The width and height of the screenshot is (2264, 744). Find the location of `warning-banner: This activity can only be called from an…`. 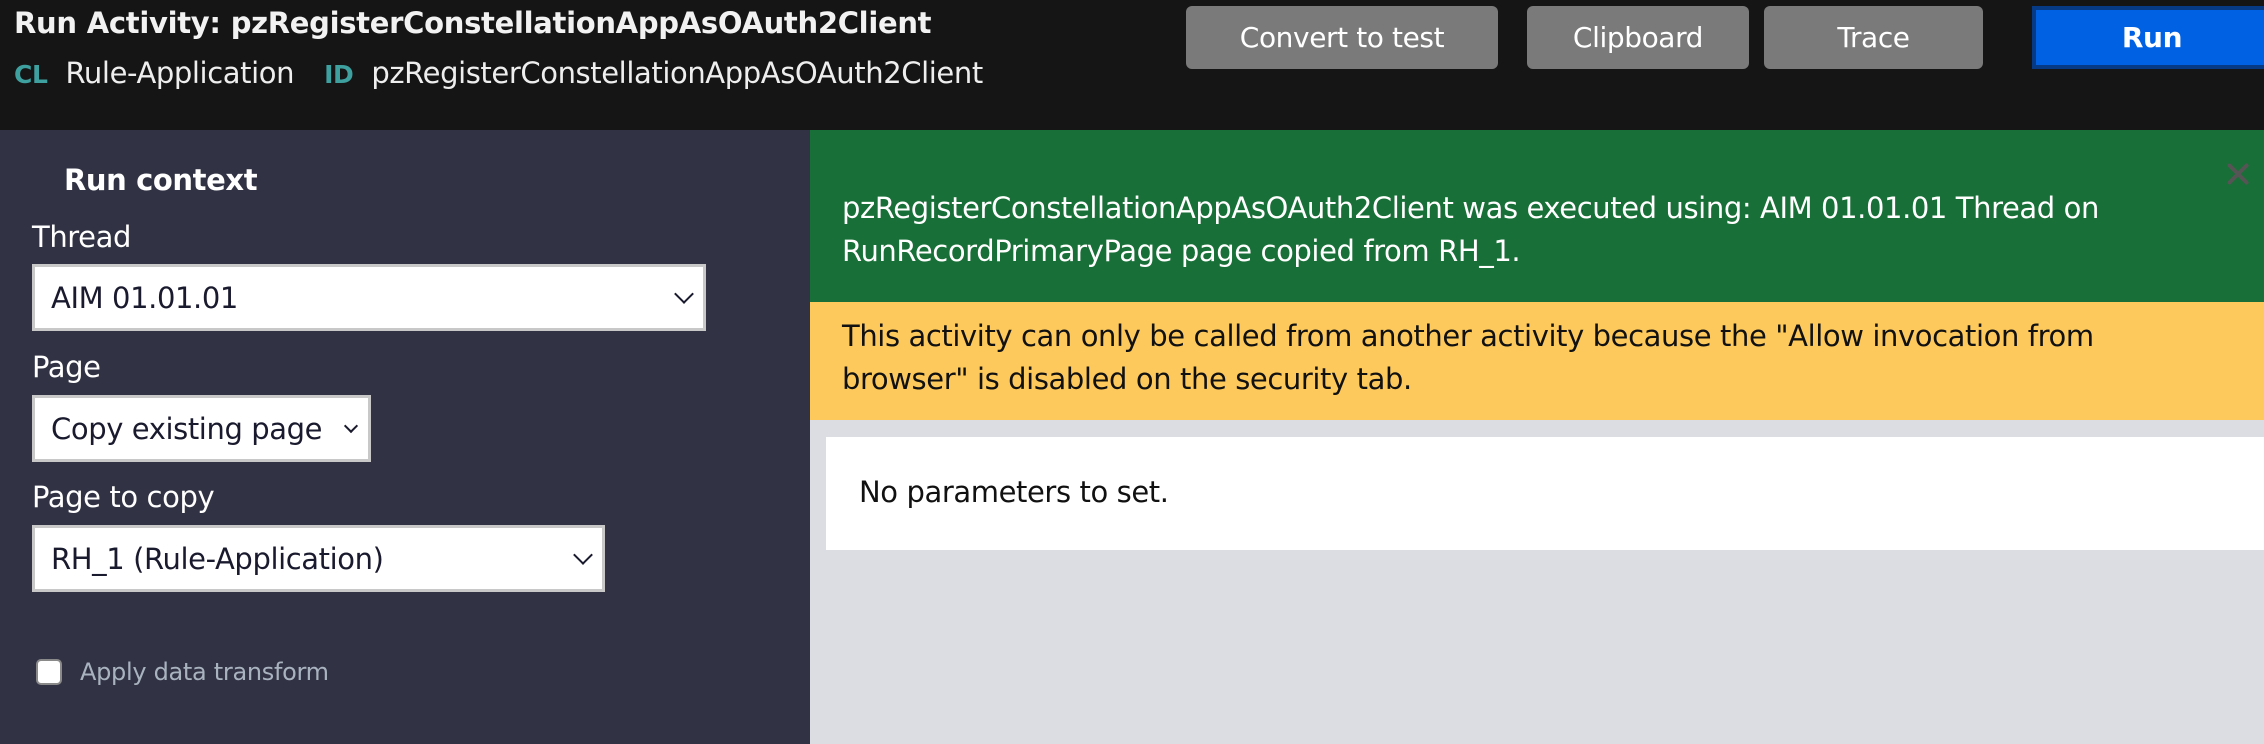

warning-banner: This activity can only be called from an… is located at coordinates (1537, 361).